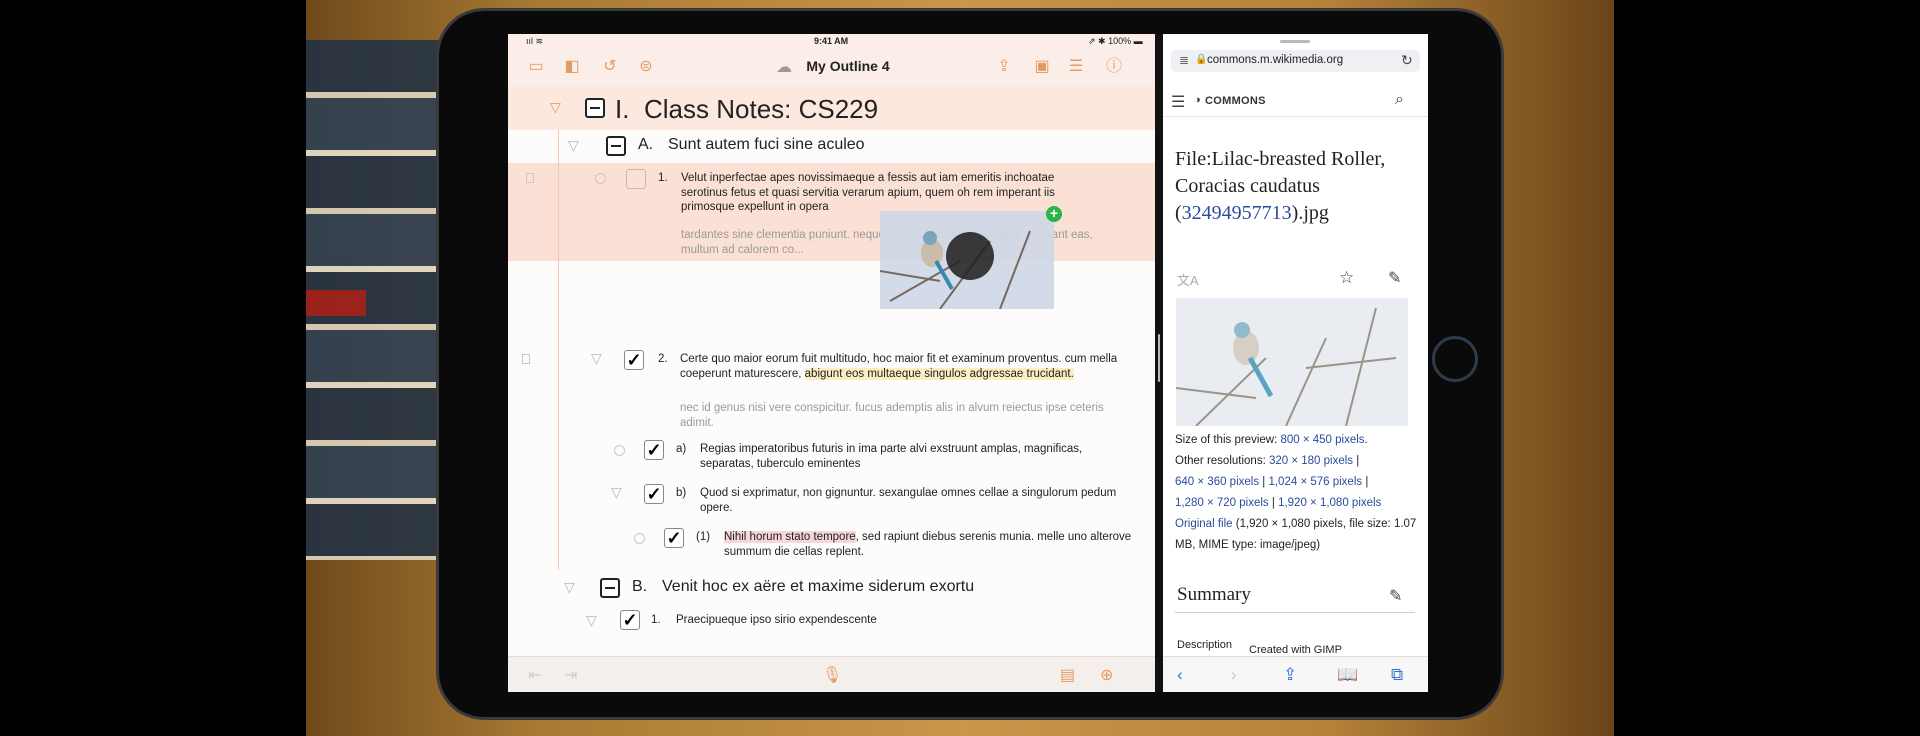  I want to click on battery-indicator: ⇗ ✱ 100% ▬, so click(1115, 41).